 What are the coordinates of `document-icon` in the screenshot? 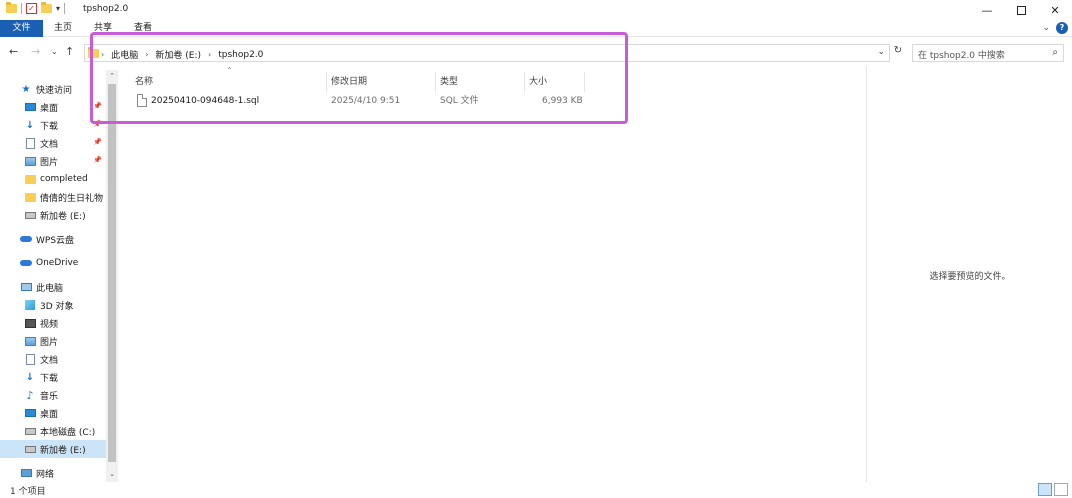 It's located at (30, 143).